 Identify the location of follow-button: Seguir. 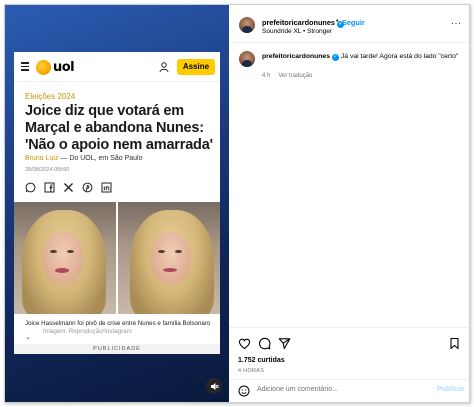
(353, 22).